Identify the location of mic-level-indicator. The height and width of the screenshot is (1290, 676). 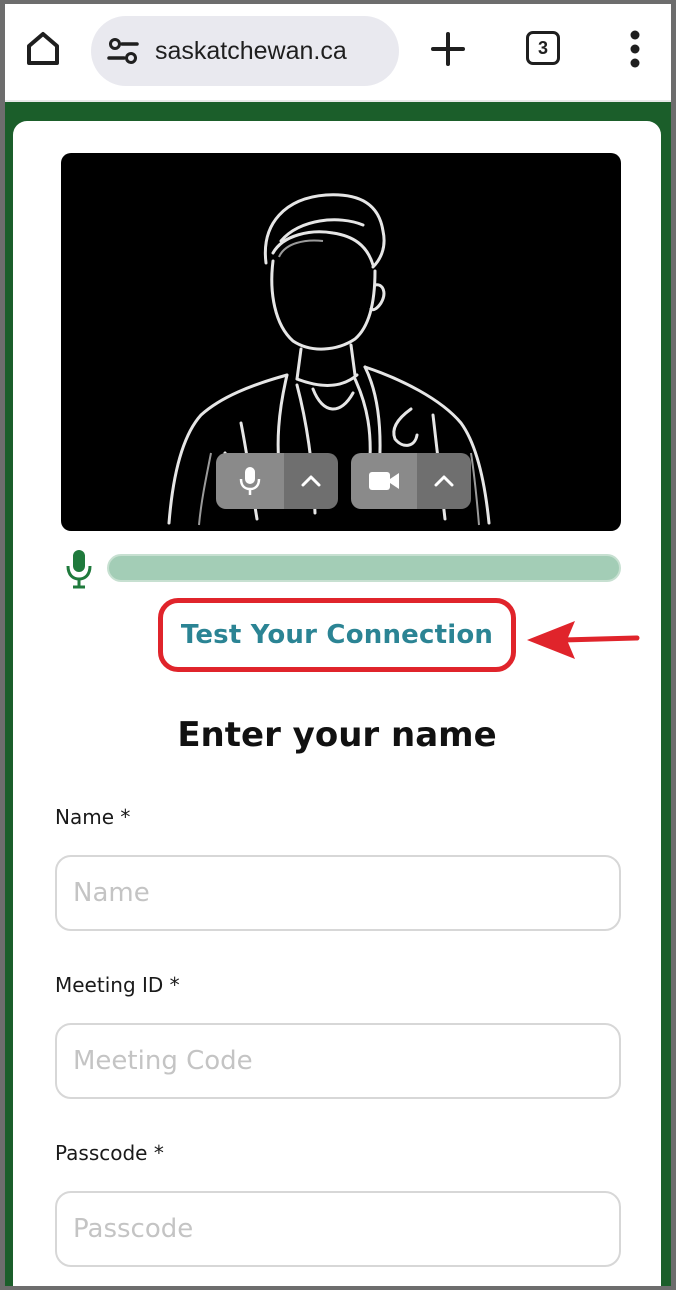
(79, 569).